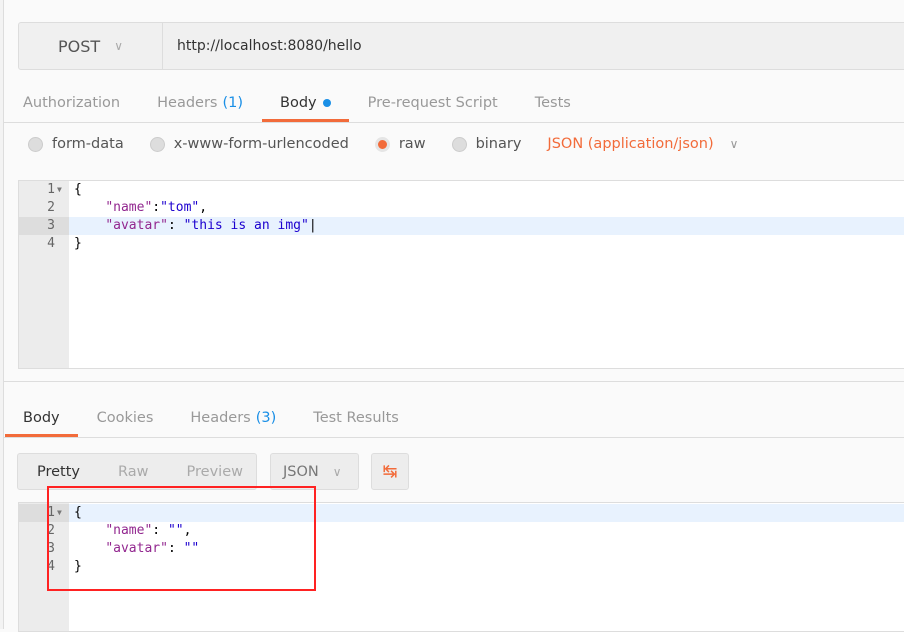 Image resolution: width=904 pixels, height=632 pixels. Describe the element at coordinates (461, 244) in the screenshot. I see `code-line: 4}` at that location.